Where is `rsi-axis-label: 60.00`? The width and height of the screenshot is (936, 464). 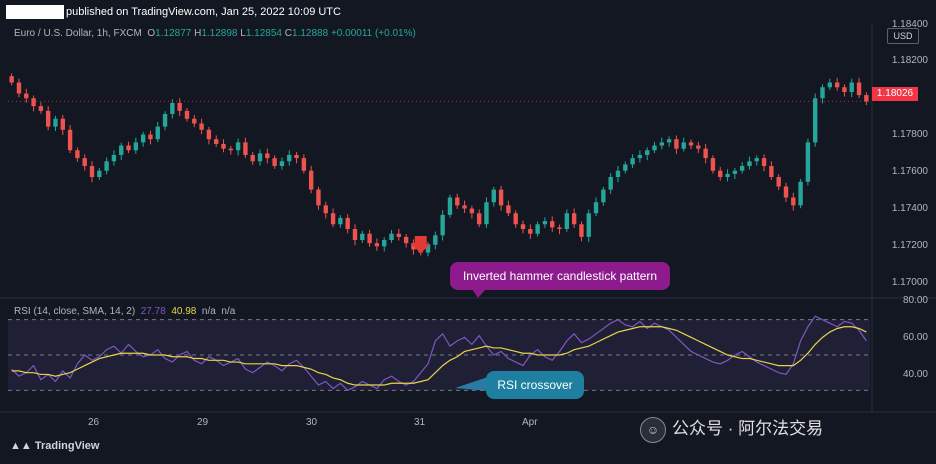
rsi-axis-label: 60.00 is located at coordinates (915, 337).